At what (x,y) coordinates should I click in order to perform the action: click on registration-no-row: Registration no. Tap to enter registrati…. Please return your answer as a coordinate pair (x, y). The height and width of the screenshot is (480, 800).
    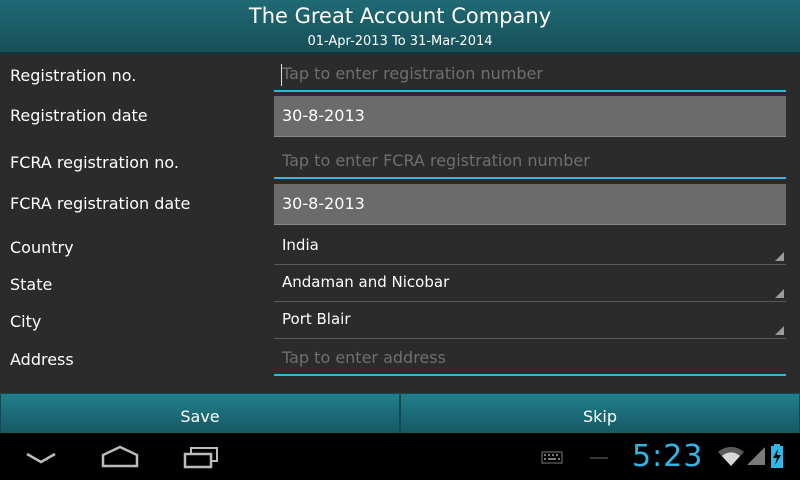
    Looking at the image, I should click on (400, 74).